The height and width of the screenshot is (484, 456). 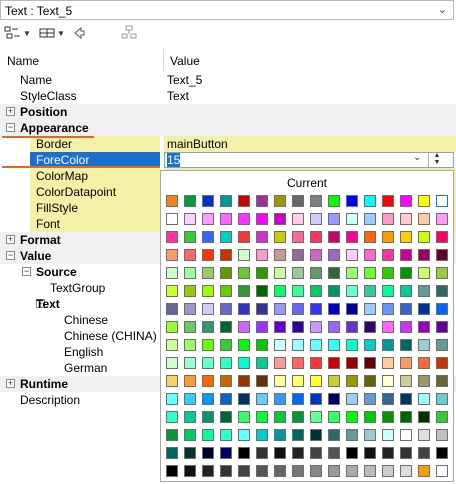 I want to click on chevron-down-icon: ⌄, so click(x=417, y=157).